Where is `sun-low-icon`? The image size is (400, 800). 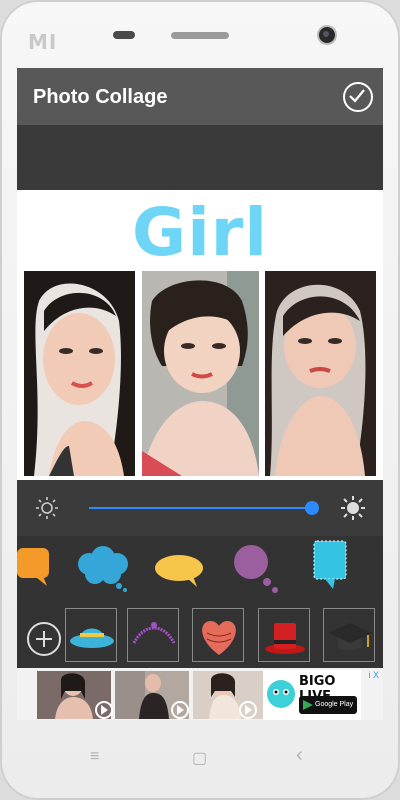 sun-low-icon is located at coordinates (47, 508).